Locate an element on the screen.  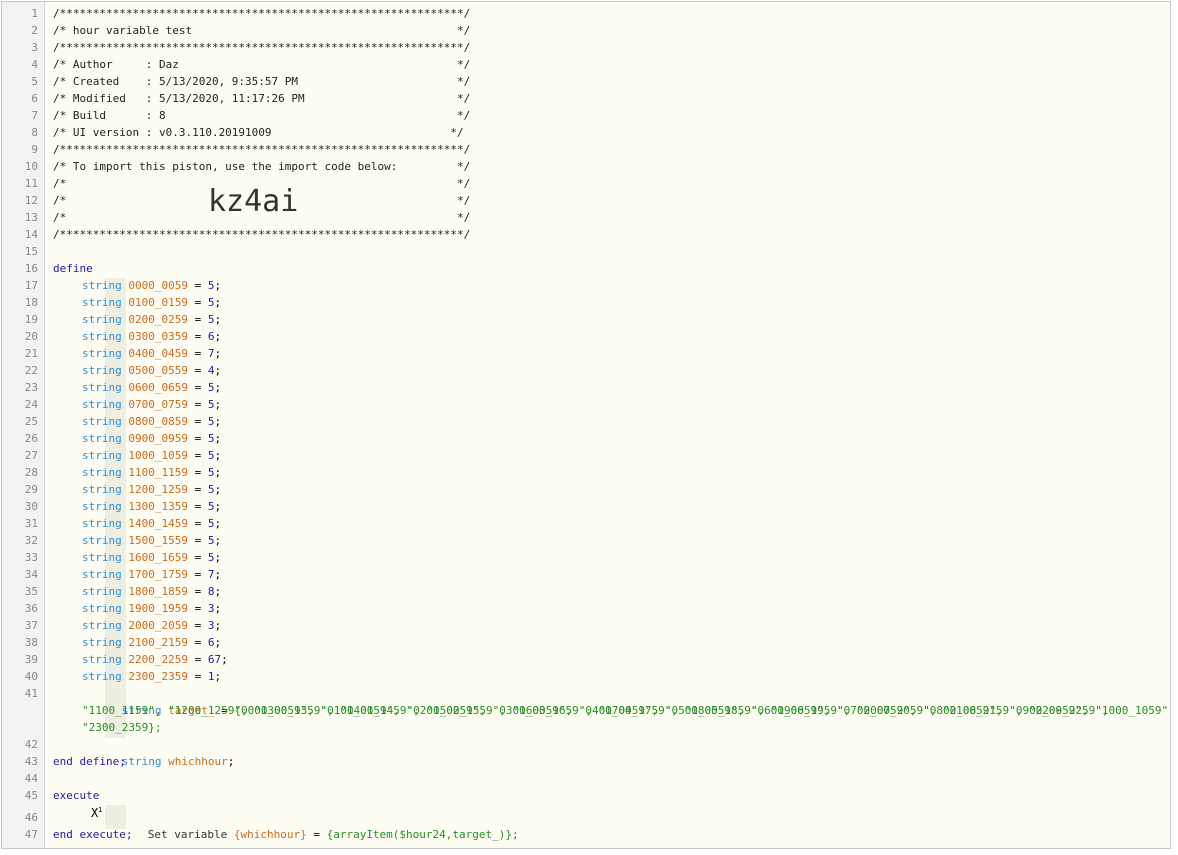
variable-declaration: string 1100_1159 = 5; is located at coordinates (151, 472).